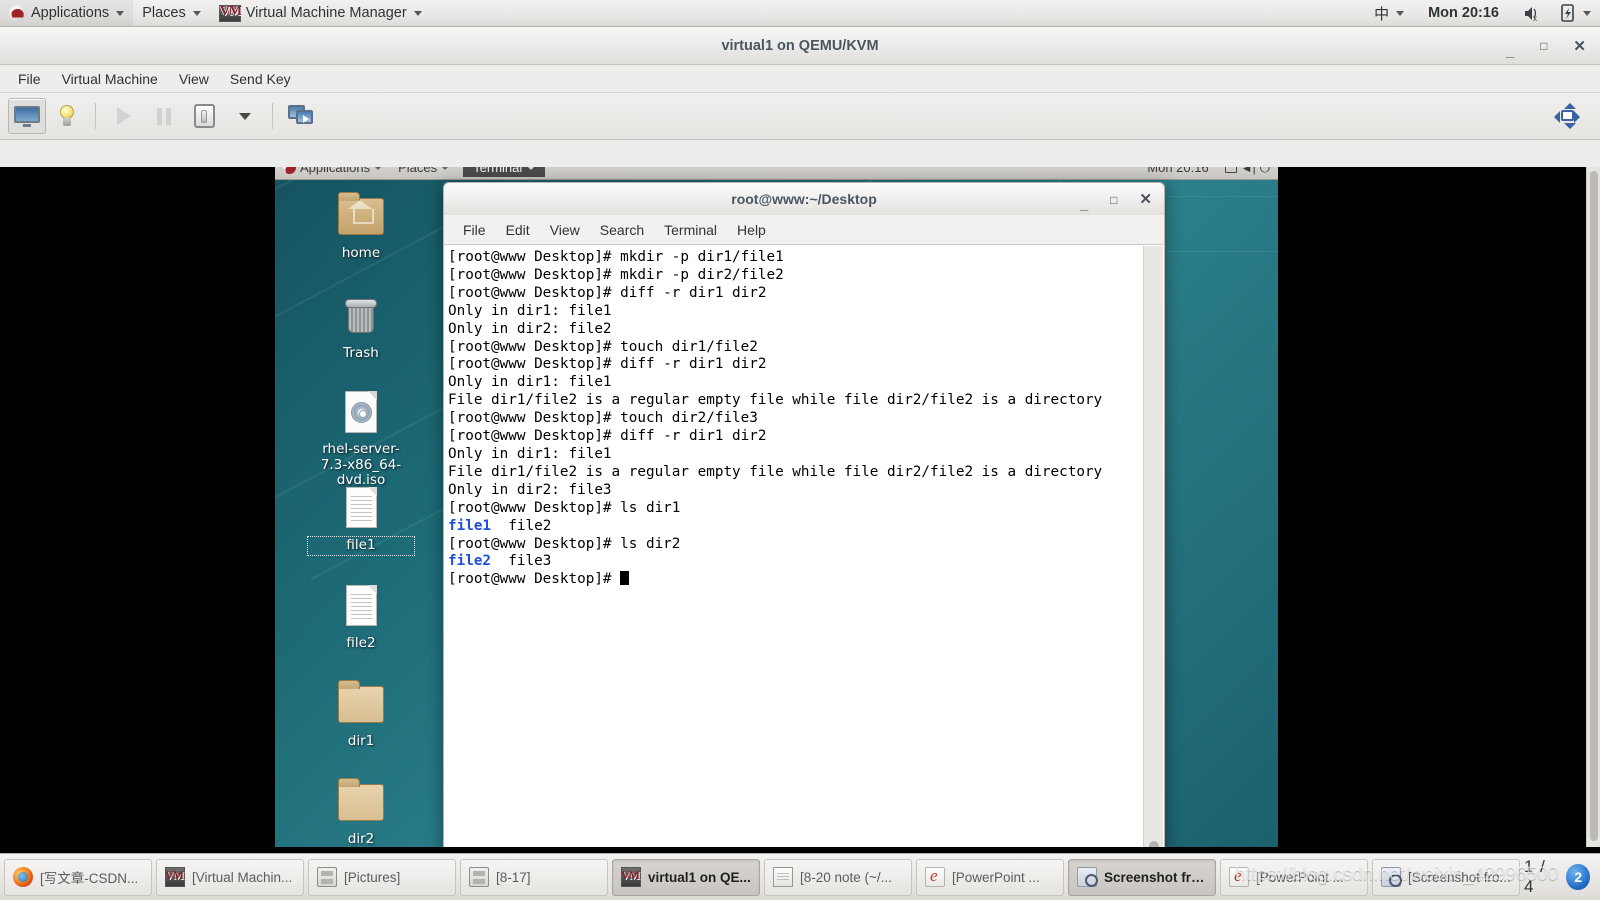  I want to click on terminal-menu-edit: Edit, so click(518, 230).